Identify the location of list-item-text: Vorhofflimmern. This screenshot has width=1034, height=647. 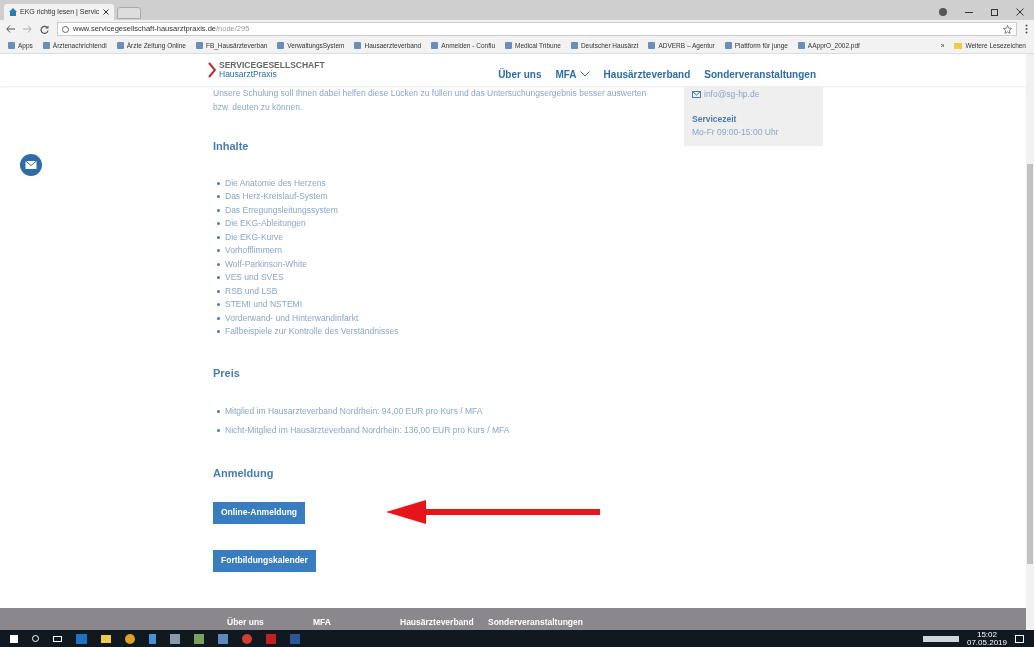
(253, 250).